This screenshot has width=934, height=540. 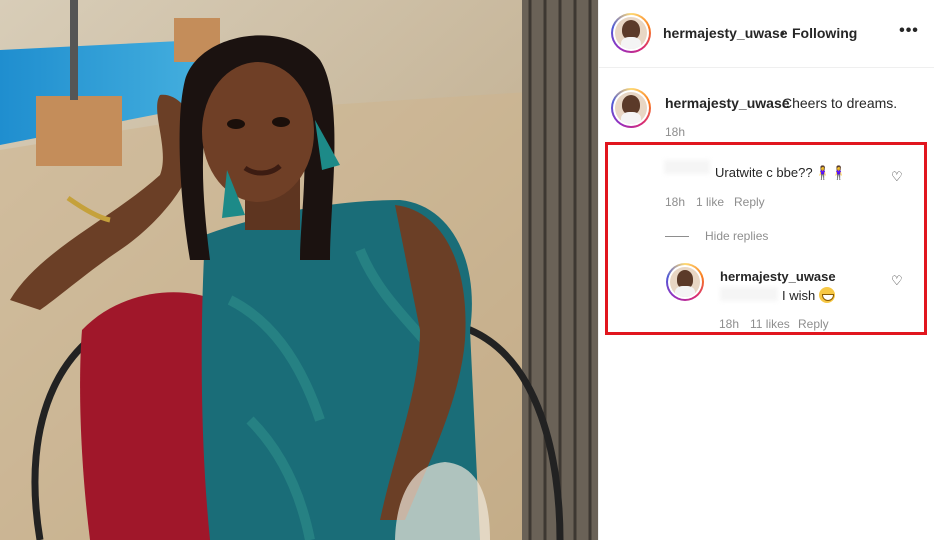 What do you see at coordinates (799, 295) in the screenshot?
I see `reply-text-content: I wish` at bounding box center [799, 295].